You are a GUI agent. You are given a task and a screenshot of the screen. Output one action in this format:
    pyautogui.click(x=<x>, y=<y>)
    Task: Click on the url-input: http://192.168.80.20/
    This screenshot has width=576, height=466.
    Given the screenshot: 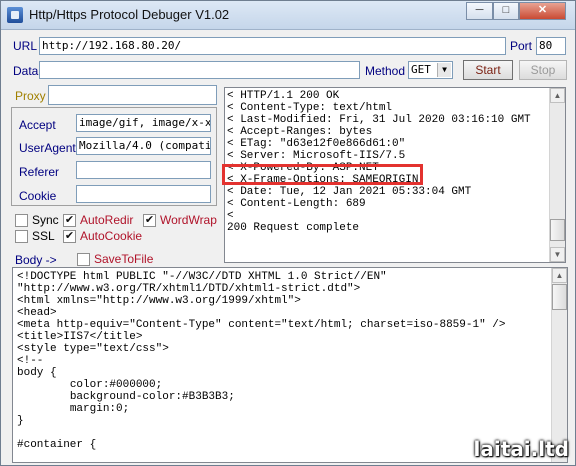 What is the action you would take?
    pyautogui.click(x=272, y=46)
    